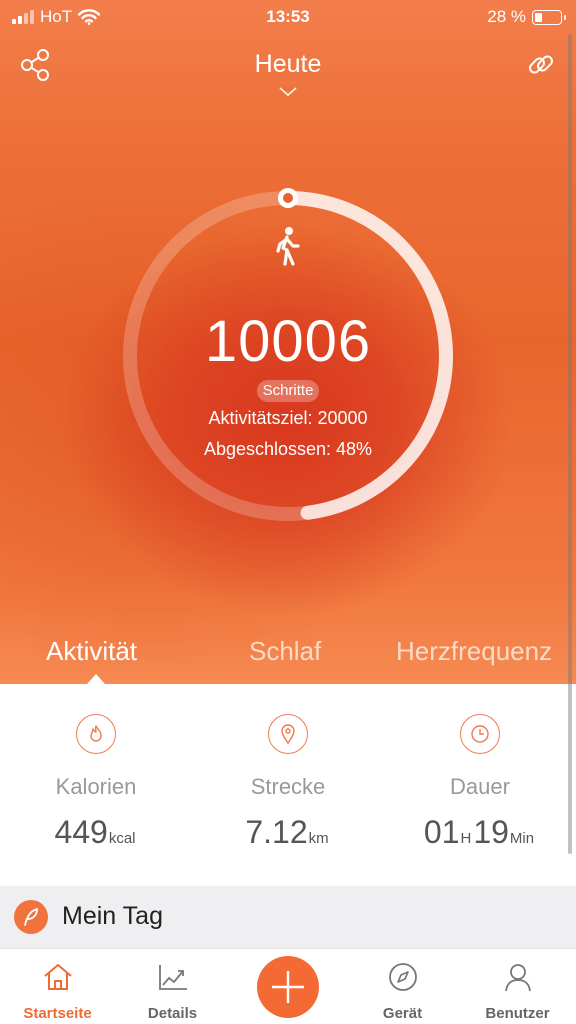  I want to click on steps-unit-badge: Schritte, so click(288, 391).